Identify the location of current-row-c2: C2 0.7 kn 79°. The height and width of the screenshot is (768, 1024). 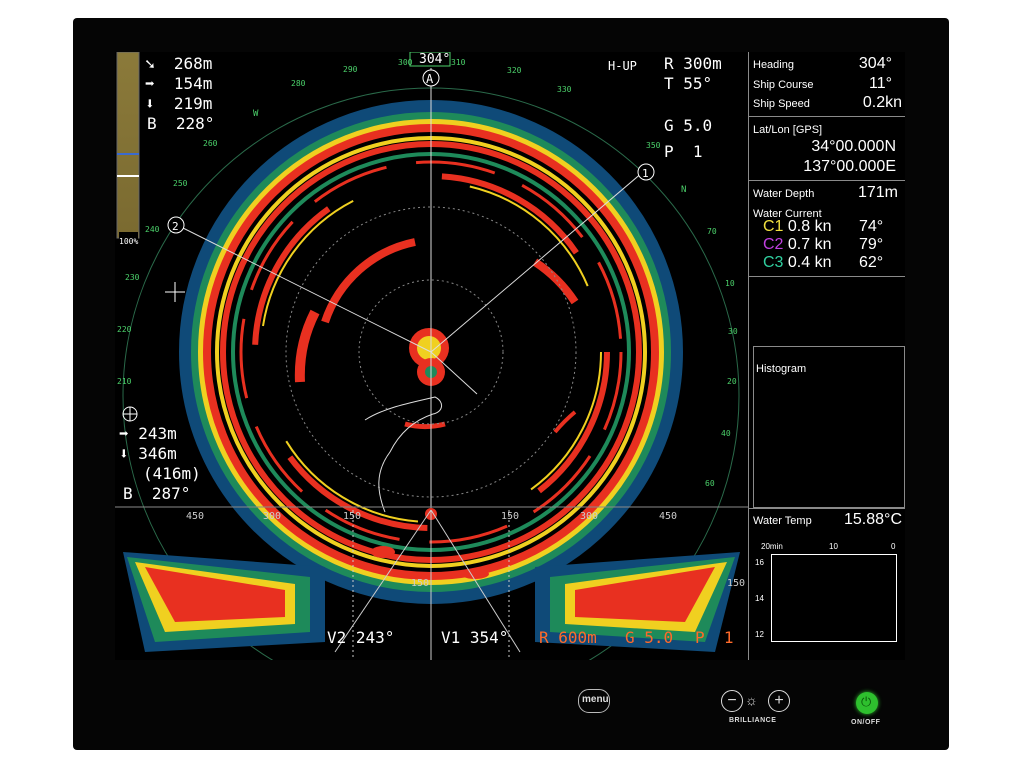
(833, 245).